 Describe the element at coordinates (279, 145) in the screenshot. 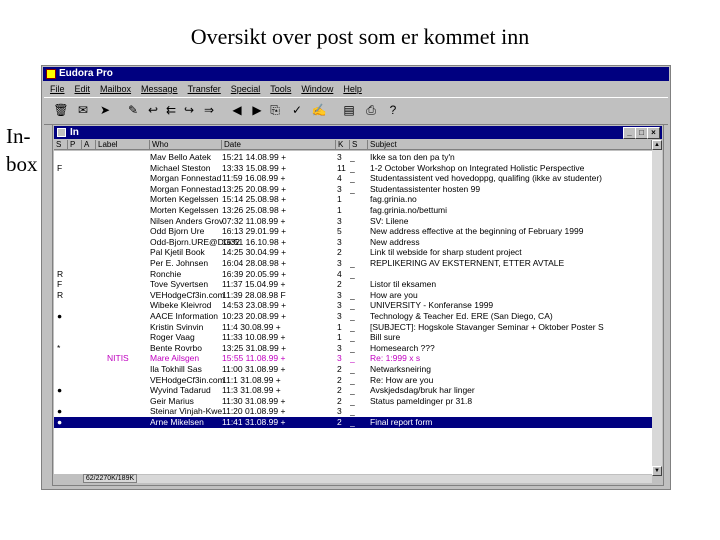

I see `column-header-date: Date` at that location.